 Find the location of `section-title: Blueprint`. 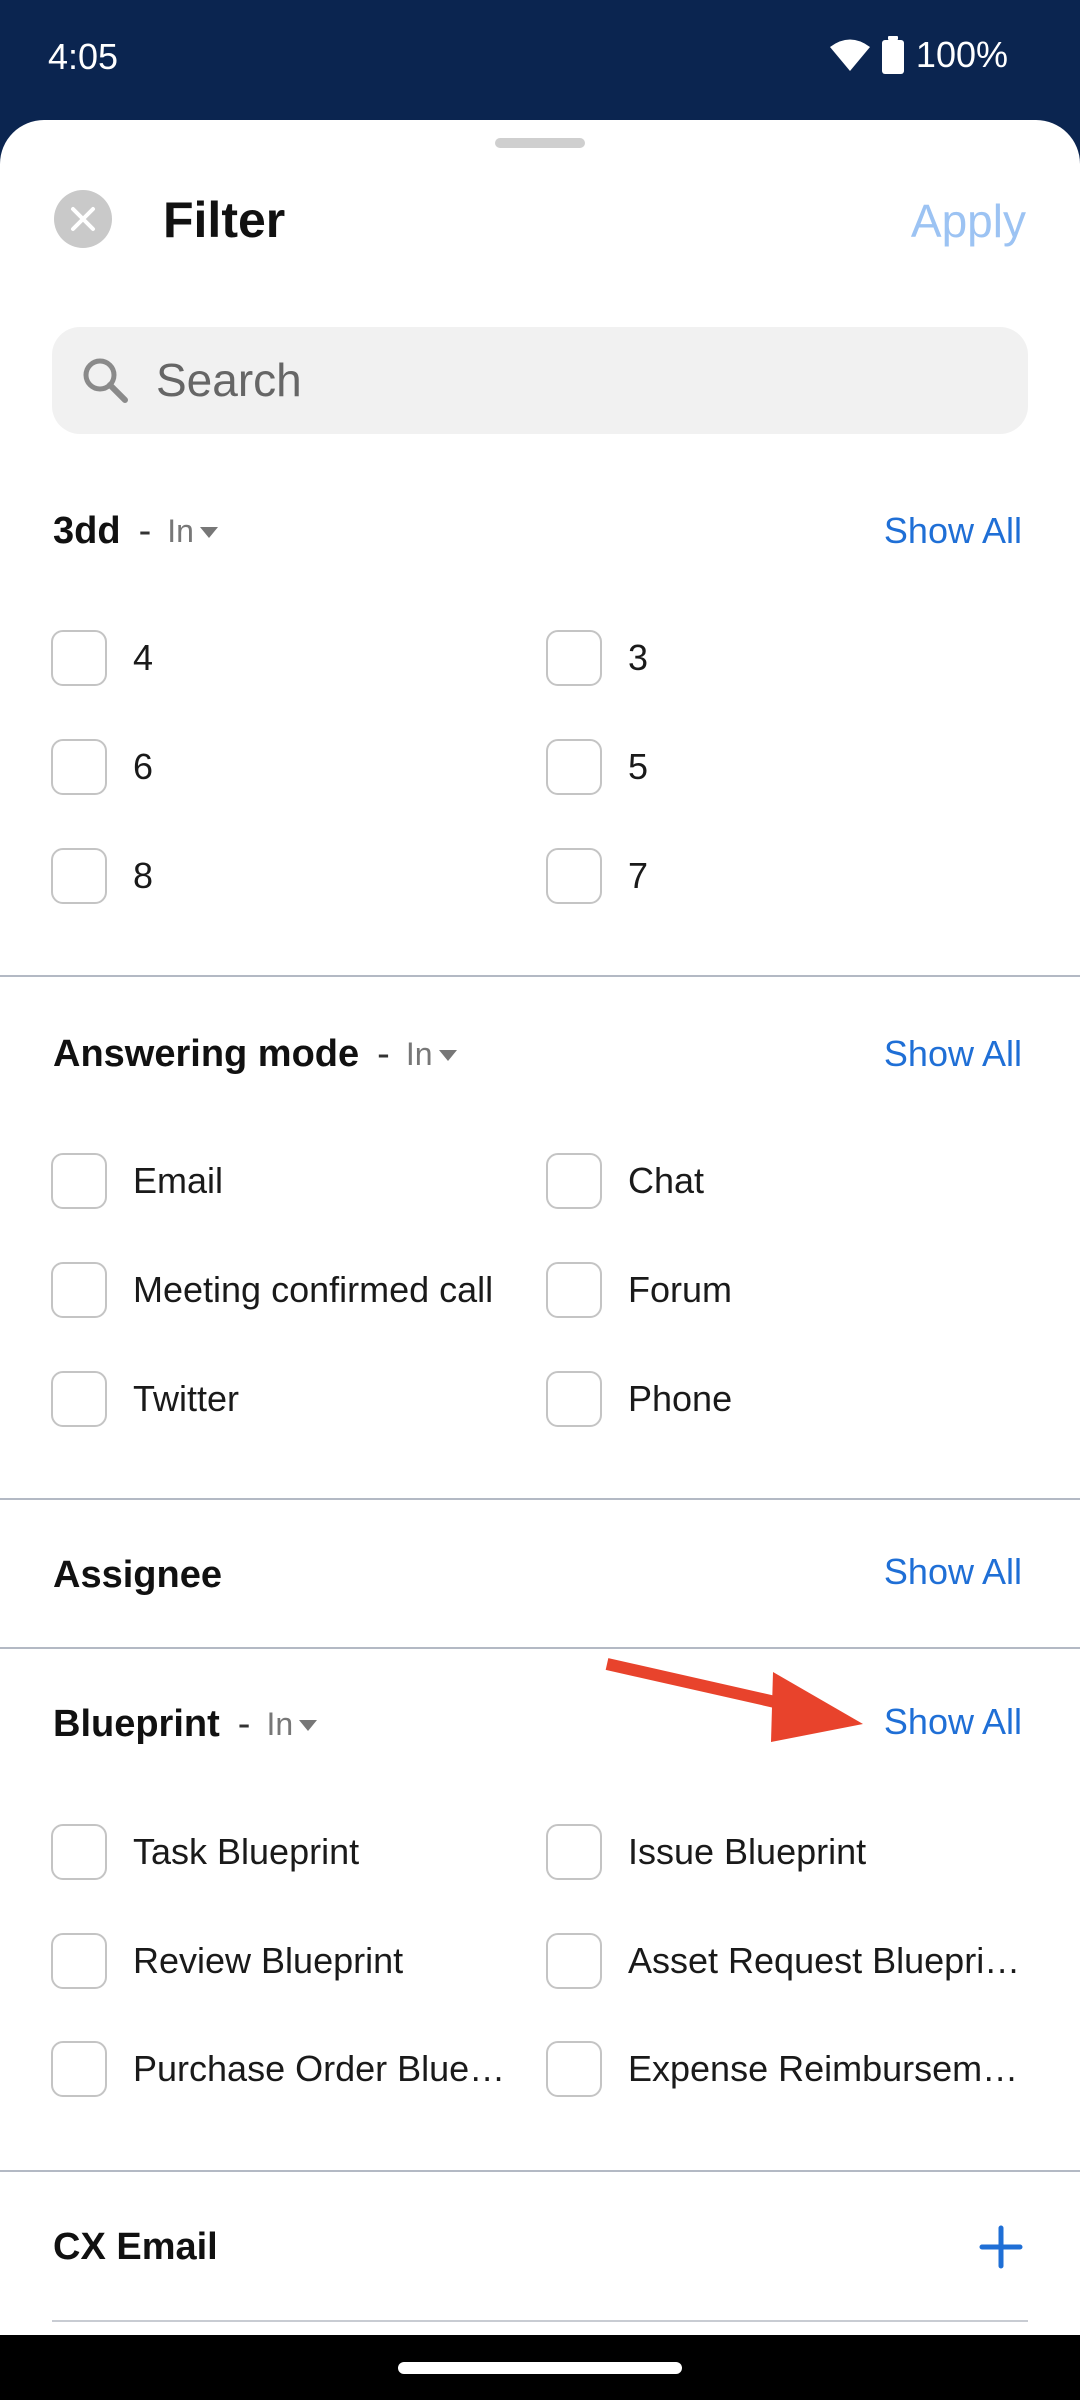

section-title: Blueprint is located at coordinates (136, 1723).